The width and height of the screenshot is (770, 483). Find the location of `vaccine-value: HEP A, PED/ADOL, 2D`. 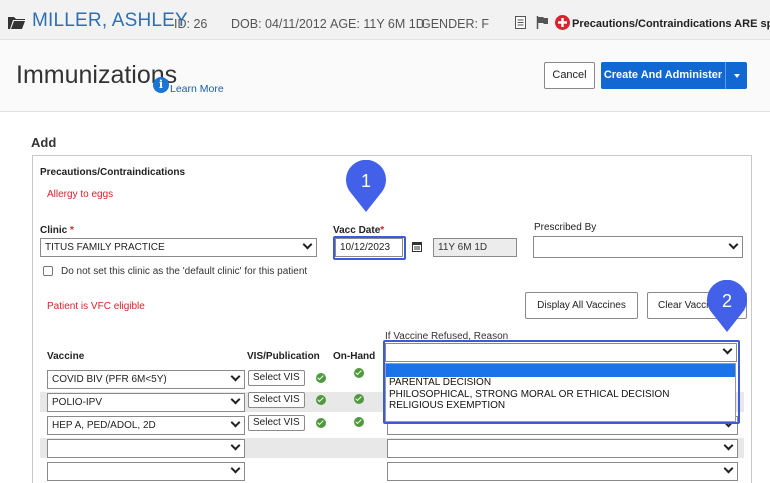

vaccine-value: HEP A, PED/ADOL, 2D is located at coordinates (104, 425).